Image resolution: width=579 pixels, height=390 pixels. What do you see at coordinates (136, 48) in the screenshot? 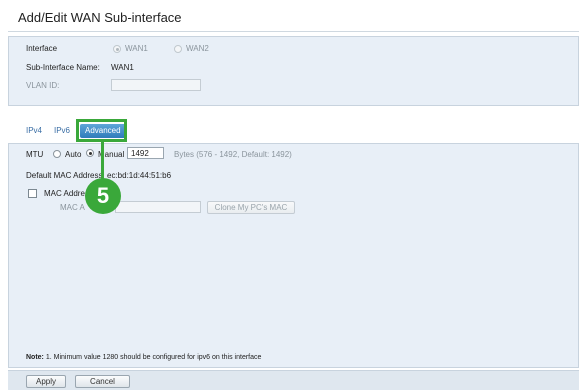
I see `wan1-label: WAN1` at bounding box center [136, 48].